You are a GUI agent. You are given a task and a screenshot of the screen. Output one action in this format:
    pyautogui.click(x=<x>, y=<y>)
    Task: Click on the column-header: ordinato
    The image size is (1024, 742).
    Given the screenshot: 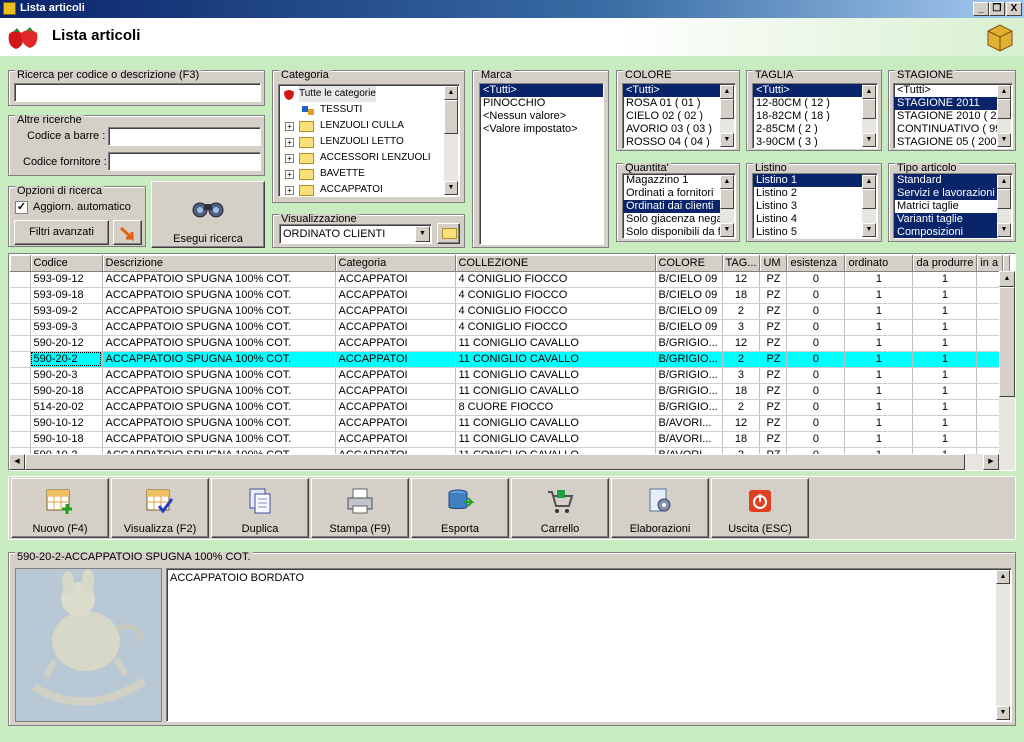 What is the action you would take?
    pyautogui.click(x=879, y=263)
    